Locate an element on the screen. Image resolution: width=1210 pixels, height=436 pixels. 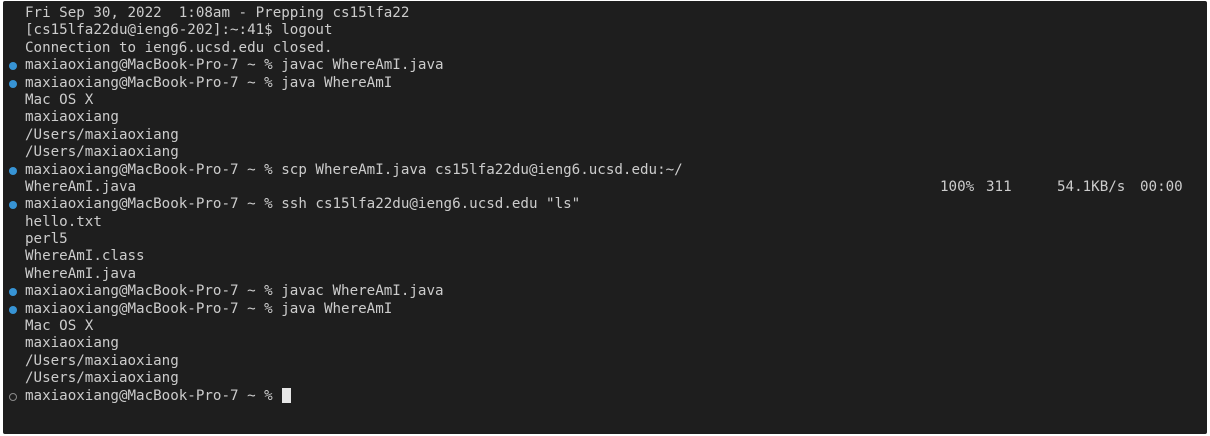
line-text: WhereAmI.class is located at coordinates (85, 256).